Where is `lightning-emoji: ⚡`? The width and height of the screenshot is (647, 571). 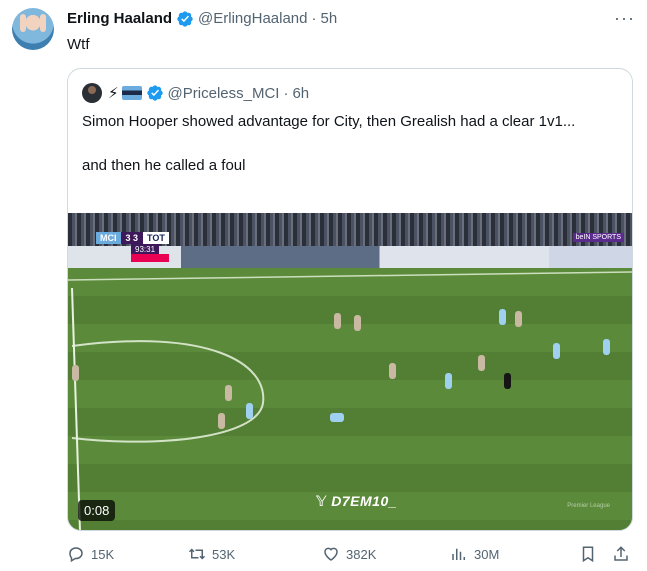 lightning-emoji: ⚡ is located at coordinates (113, 93).